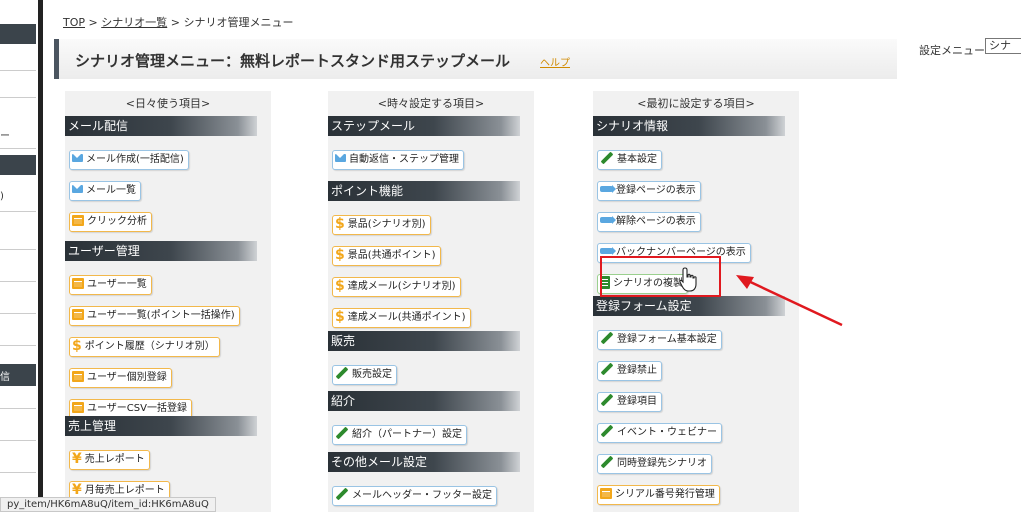  Describe the element at coordinates (161, 426) in the screenshot. I see `section-header: 売上管理` at that location.